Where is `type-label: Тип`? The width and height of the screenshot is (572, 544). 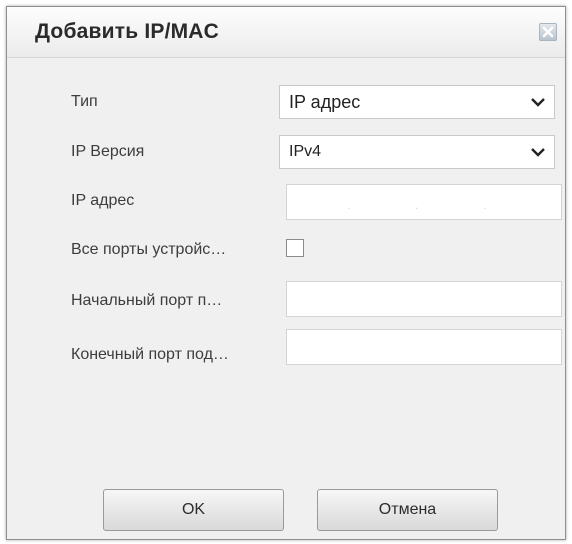 type-label: Тип is located at coordinates (84, 101).